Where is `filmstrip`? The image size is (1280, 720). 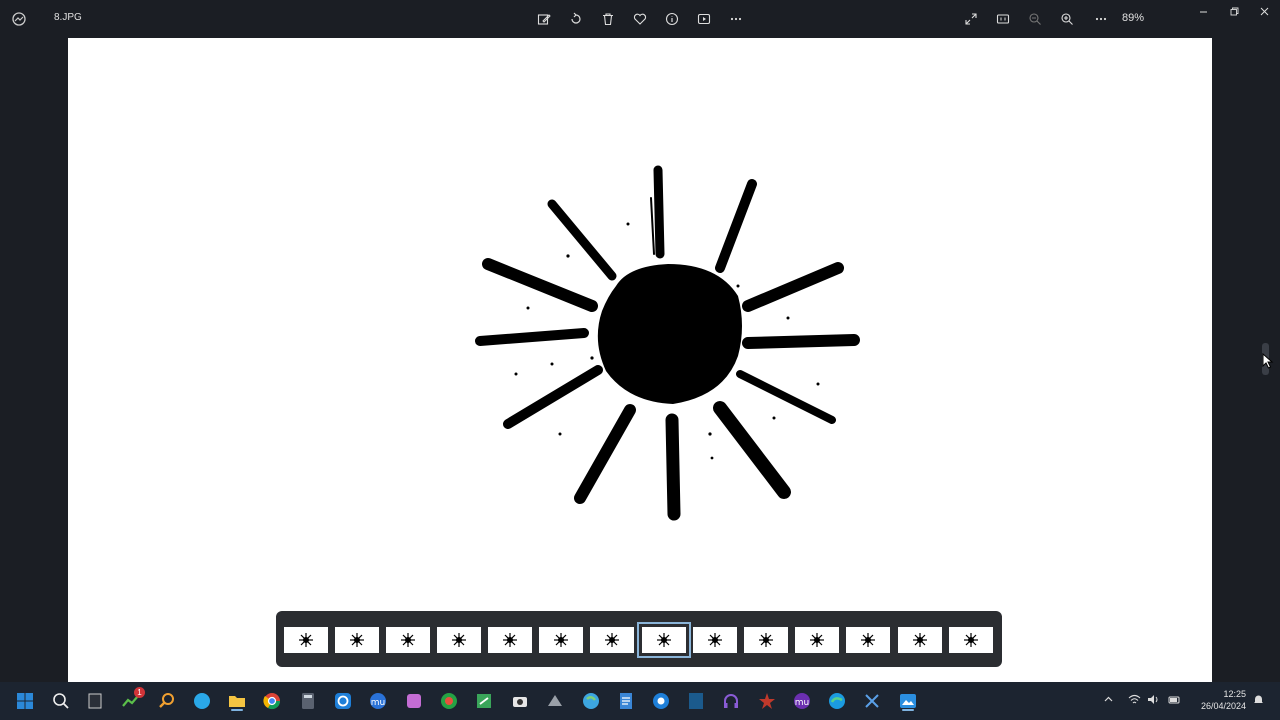
filmstrip is located at coordinates (639, 639).